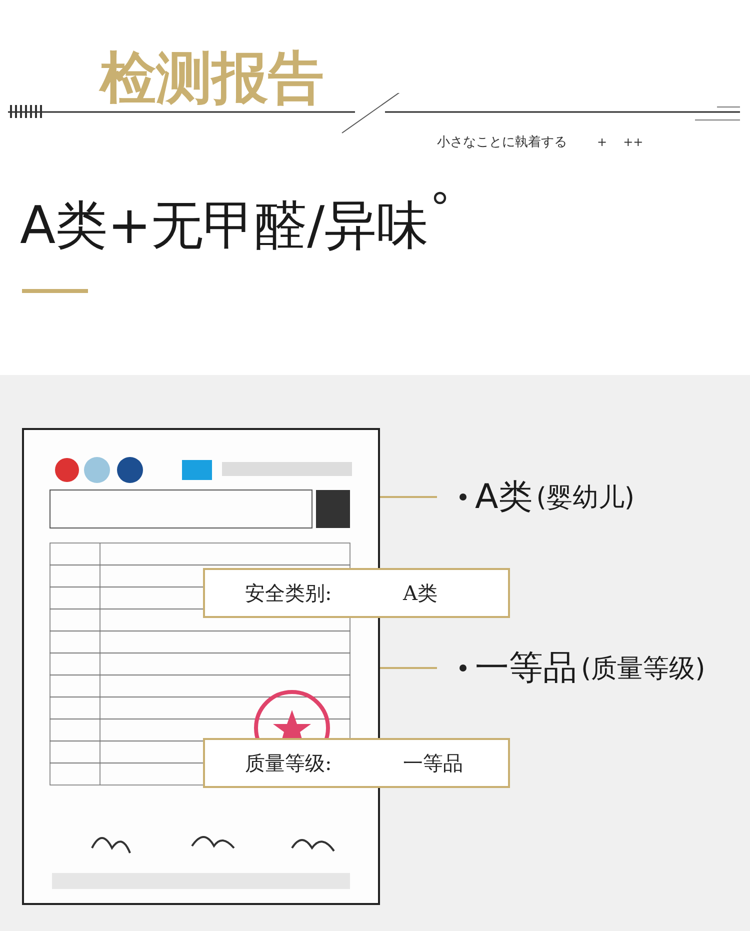 The height and width of the screenshot is (931, 750). What do you see at coordinates (502, 142) in the screenshot?
I see `tagline: 小さなことに執着する` at bounding box center [502, 142].